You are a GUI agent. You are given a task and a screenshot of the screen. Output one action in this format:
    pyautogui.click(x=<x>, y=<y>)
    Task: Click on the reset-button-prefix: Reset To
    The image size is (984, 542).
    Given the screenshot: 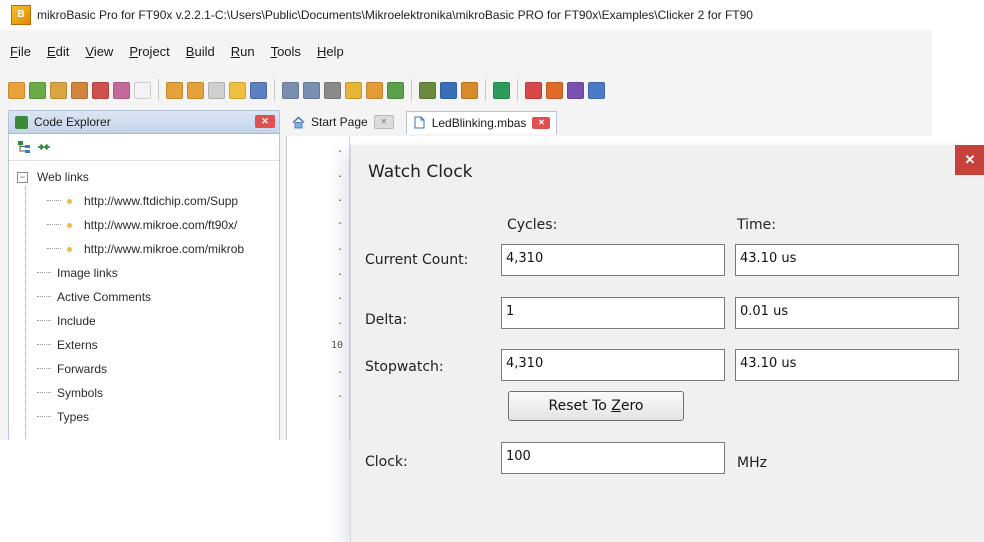 What is the action you would take?
    pyautogui.click(x=580, y=406)
    